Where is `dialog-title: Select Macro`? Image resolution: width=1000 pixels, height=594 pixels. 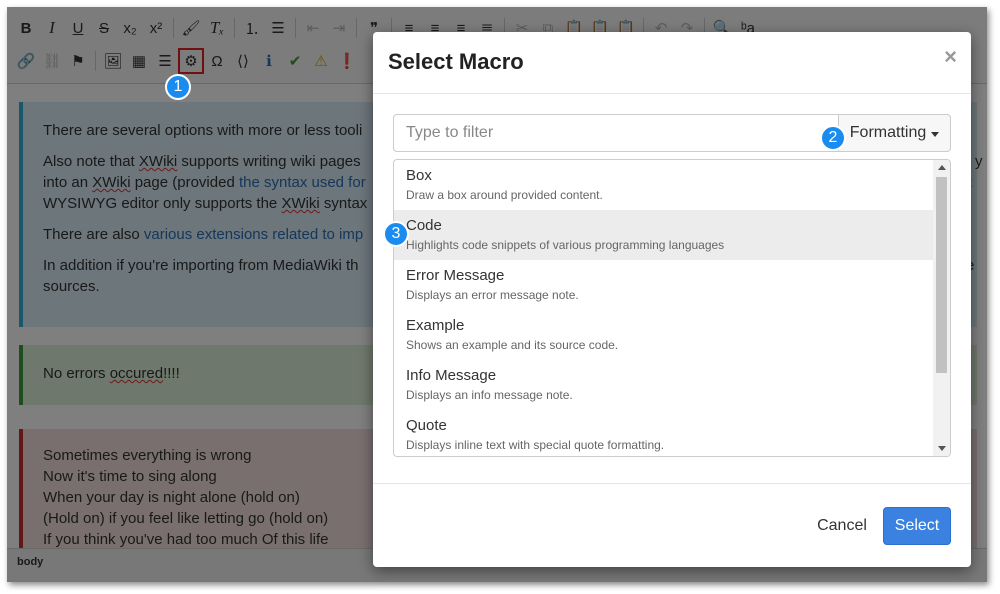
dialog-title: Select Macro is located at coordinates (456, 61).